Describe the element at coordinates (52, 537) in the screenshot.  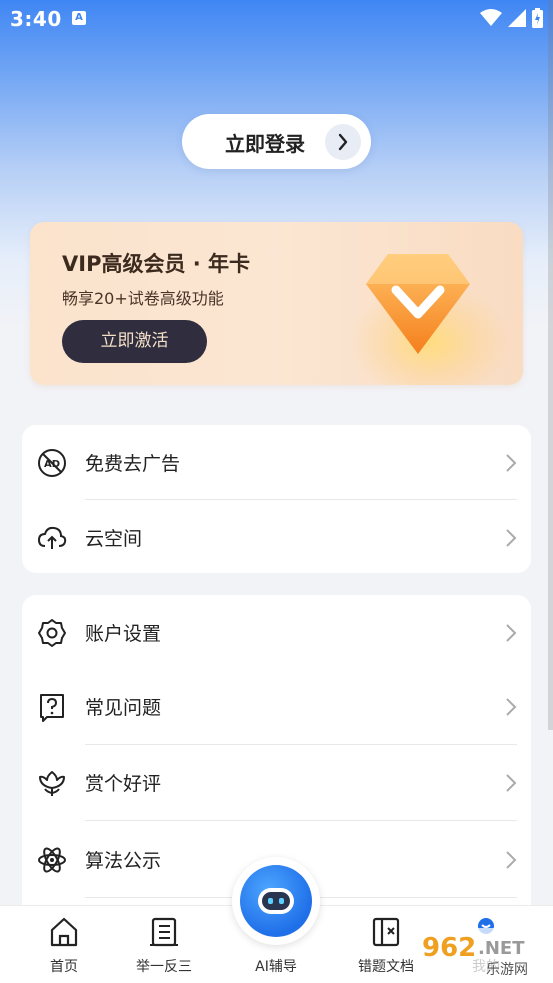
I see `cloud-upload-icon` at that location.